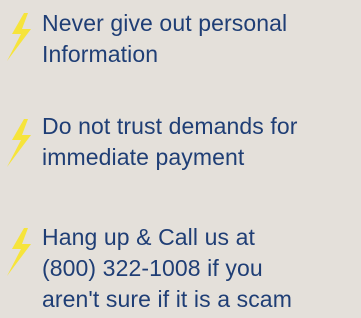 This screenshot has height=318, width=361. What do you see at coordinates (165, 23) in the screenshot?
I see `tip-line: Never give out personal` at bounding box center [165, 23].